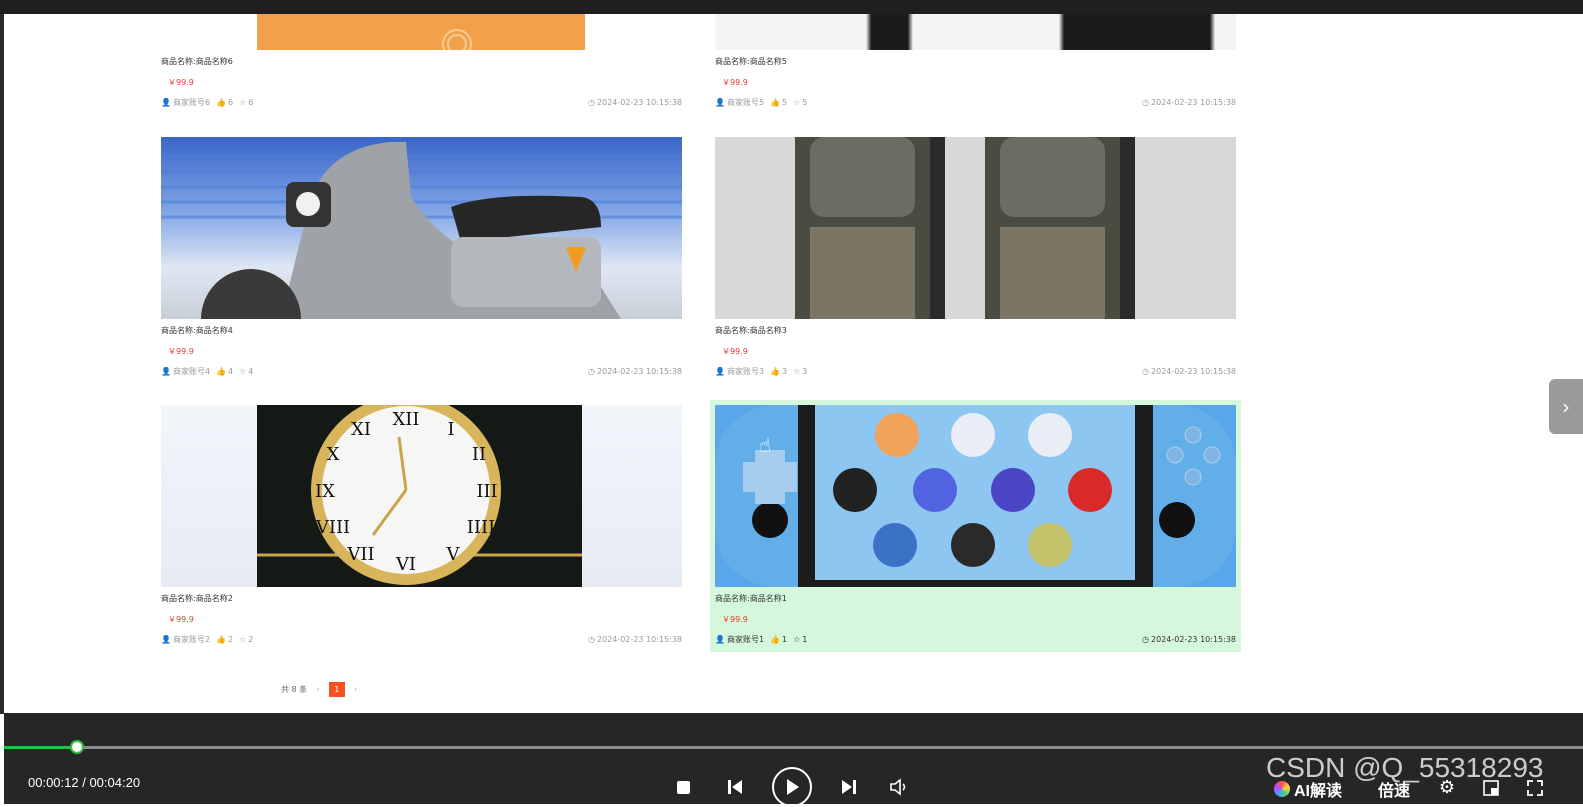 This screenshot has height=807, width=1583. I want to click on svg-text: V, so click(453, 554).